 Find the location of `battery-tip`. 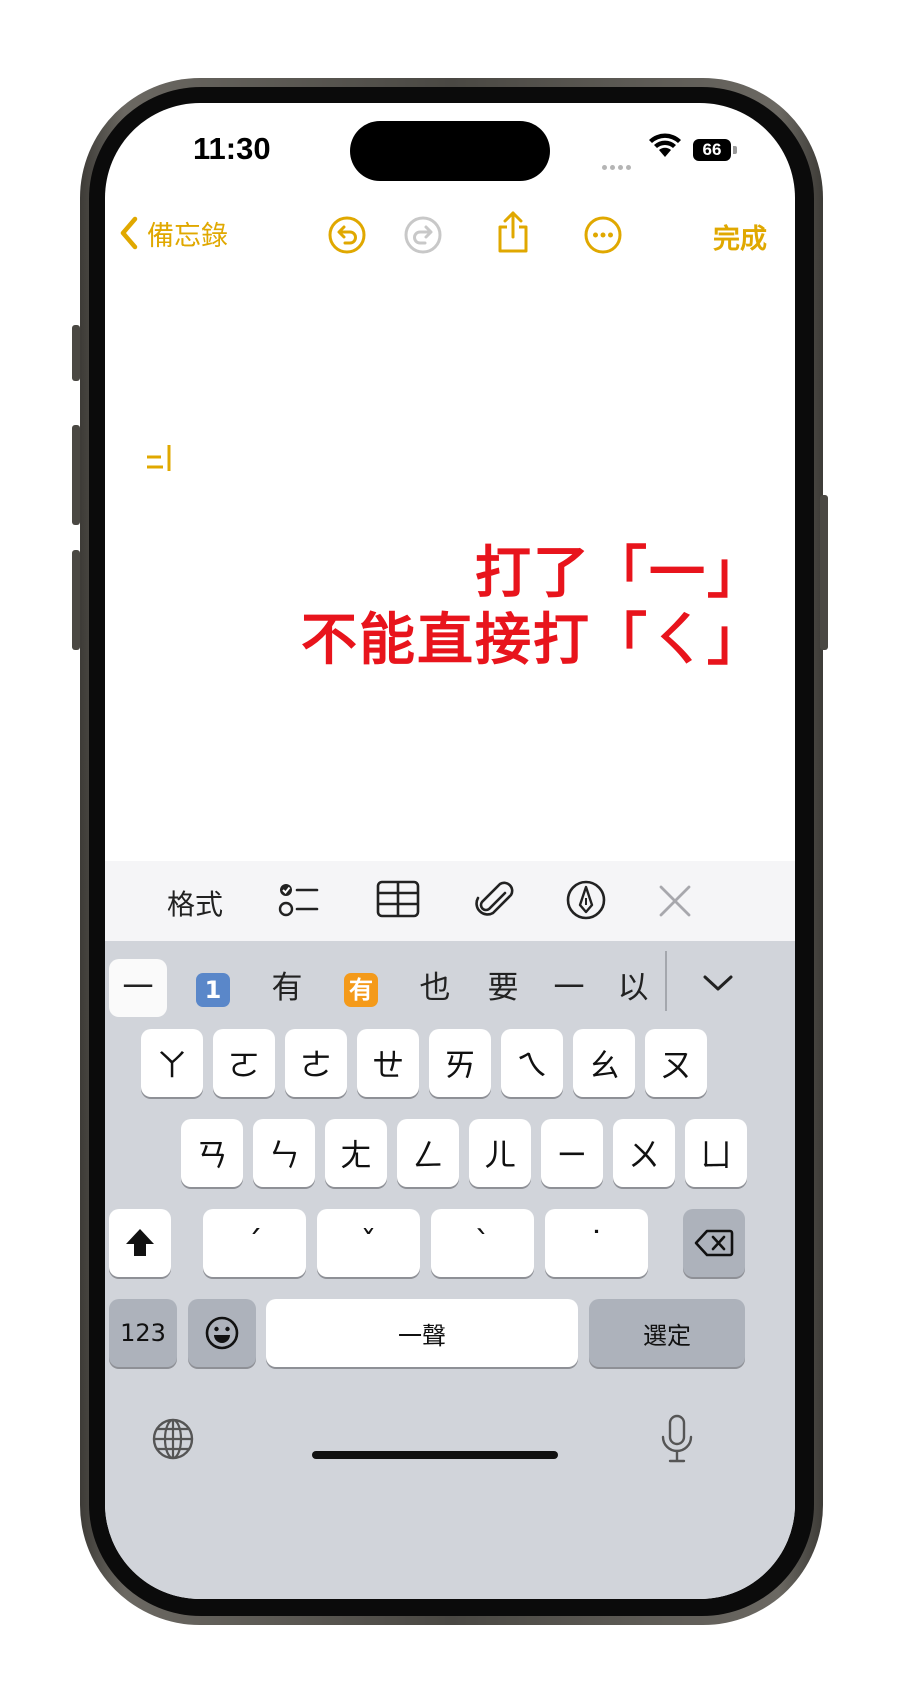

battery-tip is located at coordinates (735, 150).